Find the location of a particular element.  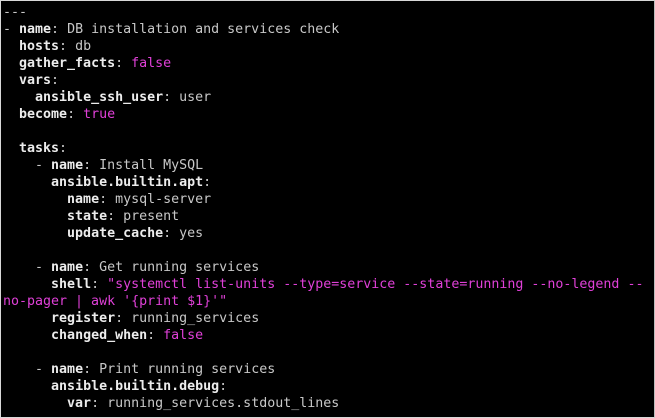

line-task2-register: register: running_services is located at coordinates (155, 318).